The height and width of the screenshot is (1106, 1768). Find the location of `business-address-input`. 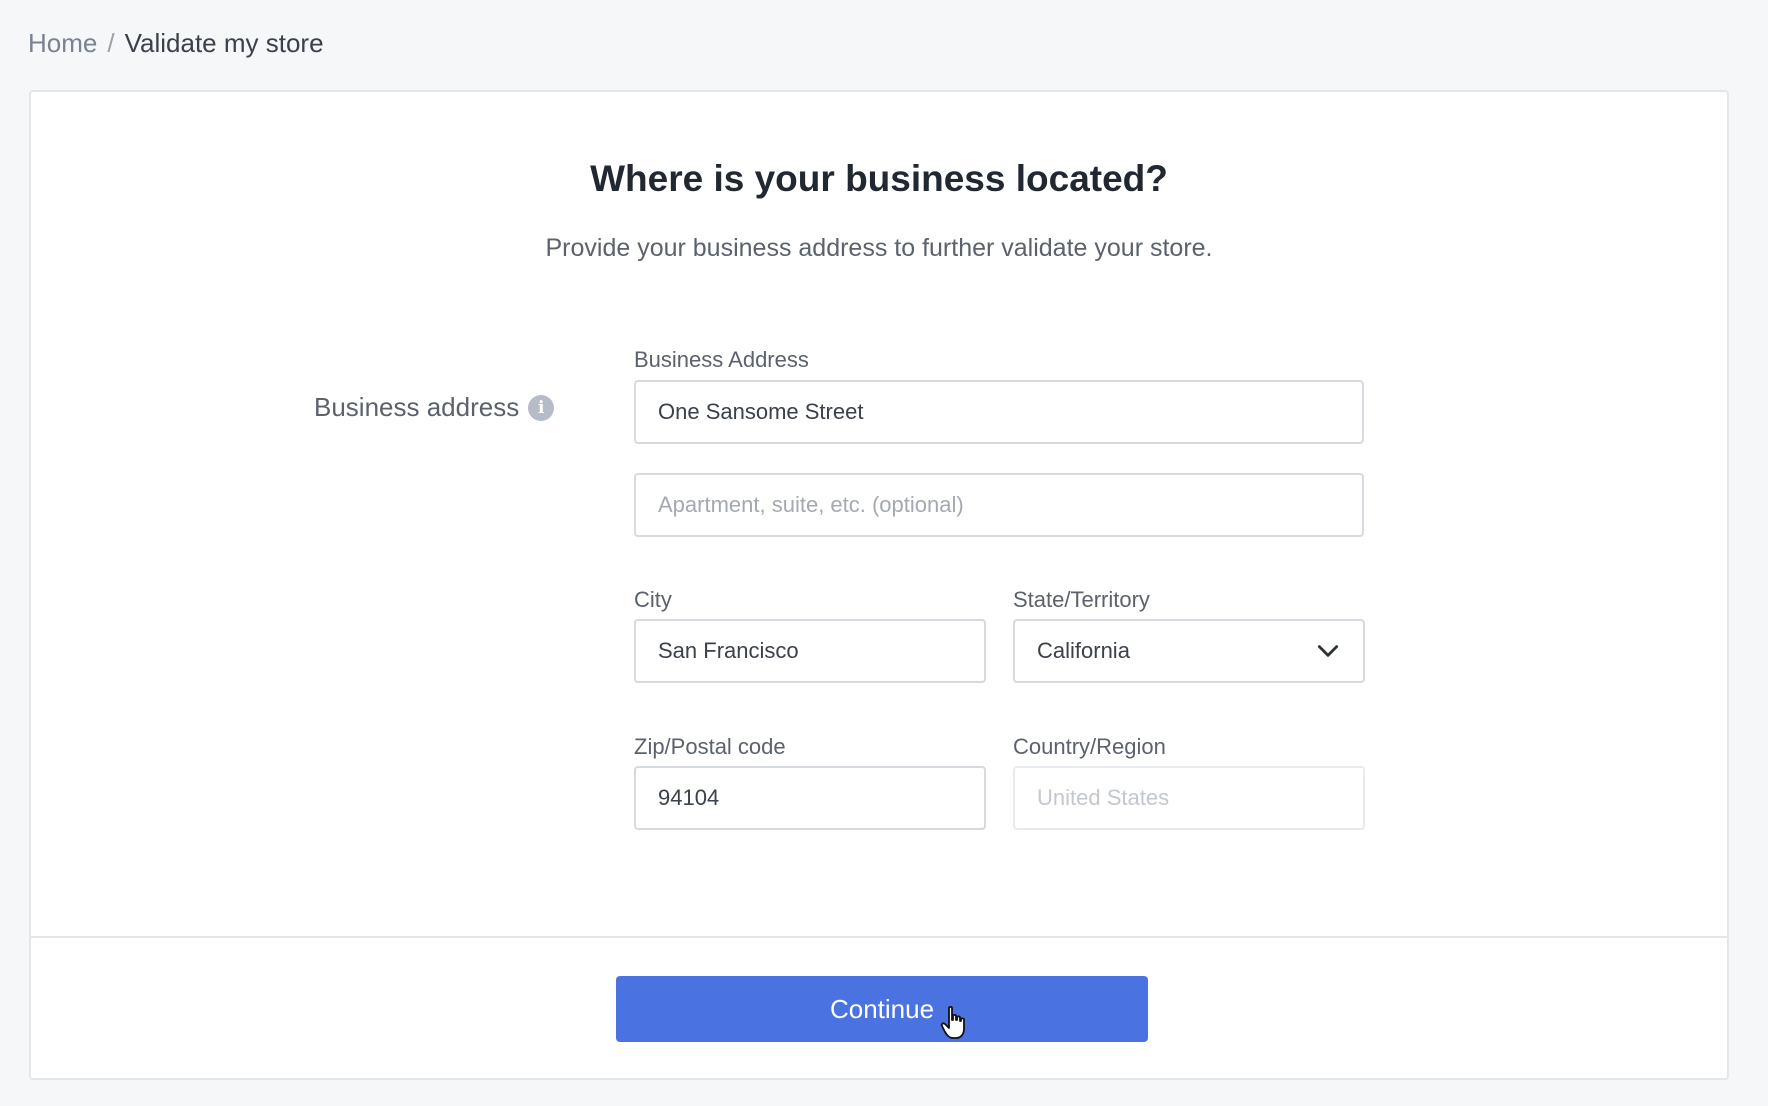

business-address-input is located at coordinates (999, 412).